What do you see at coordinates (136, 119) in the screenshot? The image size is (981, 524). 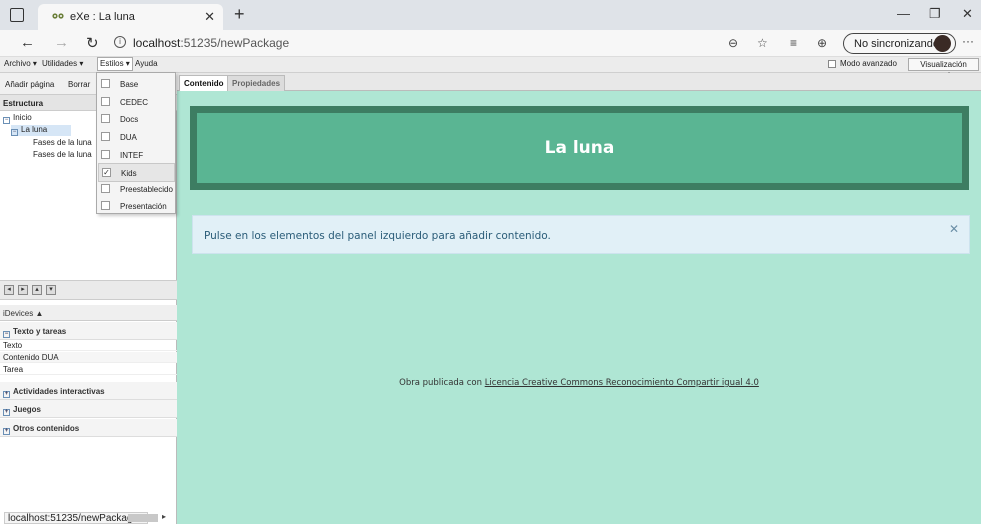 I see `style-option-docs: Docs` at bounding box center [136, 119].